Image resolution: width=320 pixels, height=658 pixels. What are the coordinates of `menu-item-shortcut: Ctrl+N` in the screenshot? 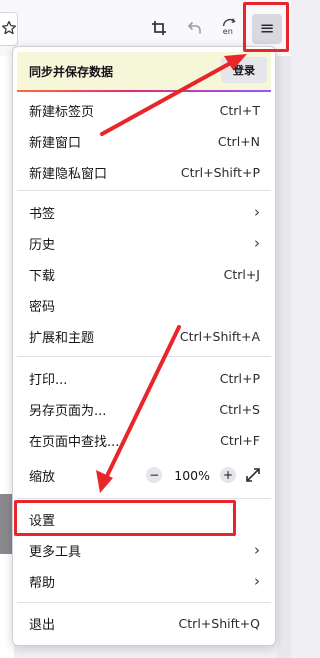 It's located at (238, 141).